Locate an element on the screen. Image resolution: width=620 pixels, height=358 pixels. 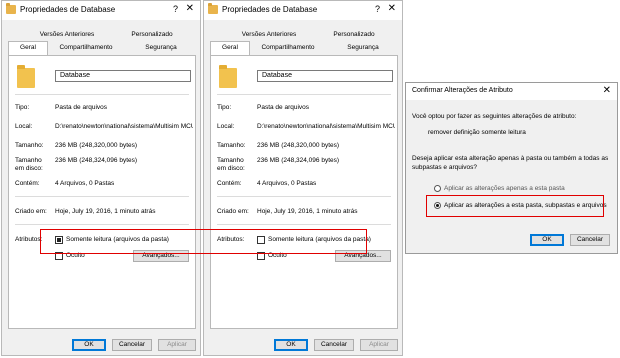
dialog-change: remover definição somente leitura is located at coordinates (477, 132).